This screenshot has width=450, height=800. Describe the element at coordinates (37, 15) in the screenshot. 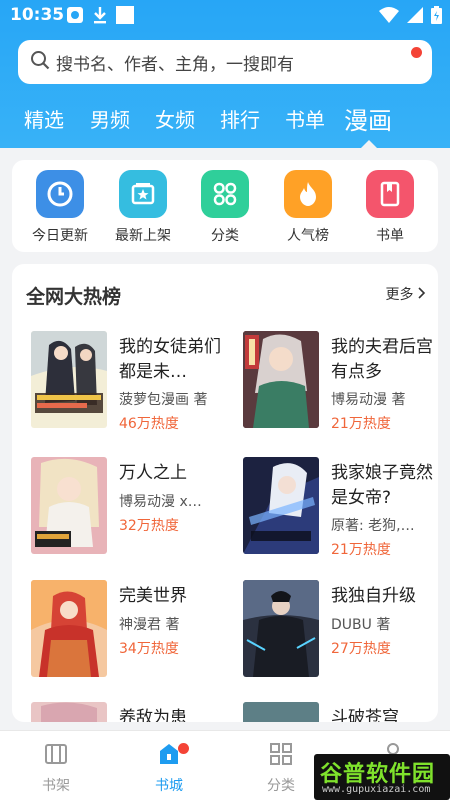

I see `status-time: 10:35` at that location.